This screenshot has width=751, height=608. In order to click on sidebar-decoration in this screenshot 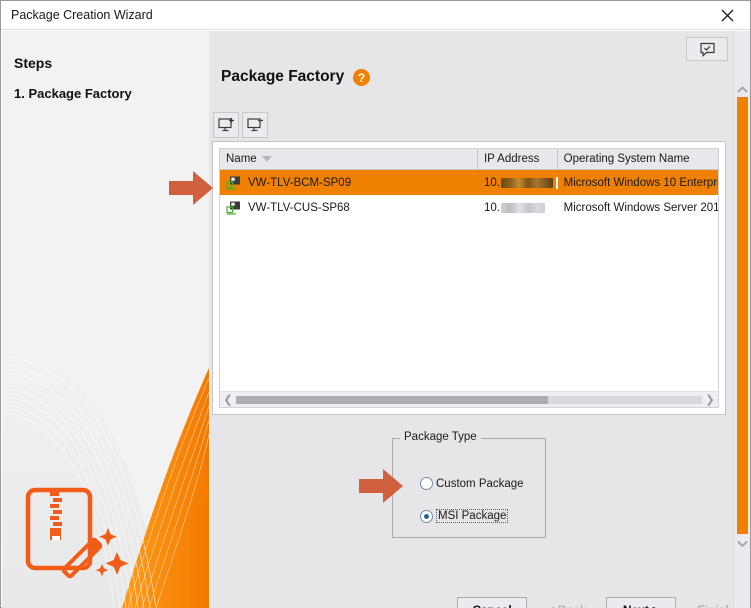, I will do `click(105, 458)`.